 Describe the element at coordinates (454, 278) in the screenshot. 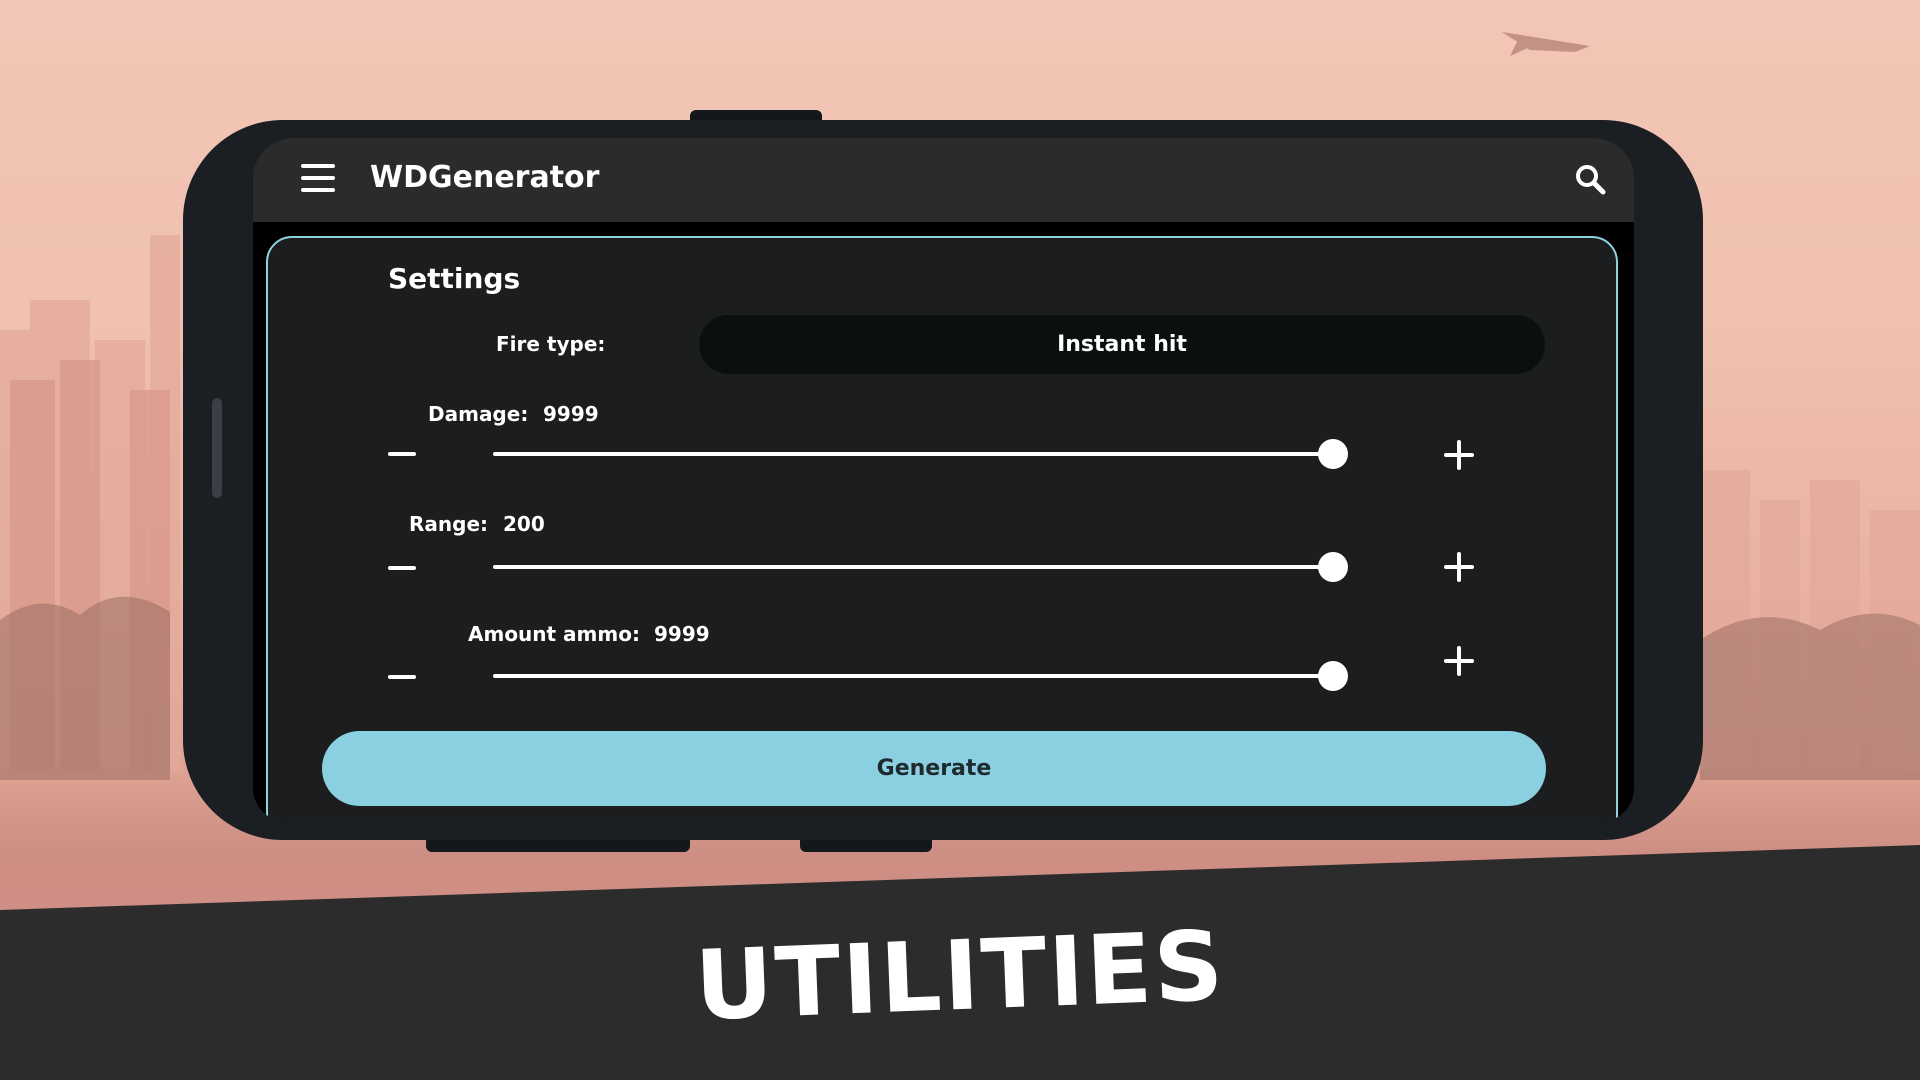

I see `settings-title: Settings` at that location.